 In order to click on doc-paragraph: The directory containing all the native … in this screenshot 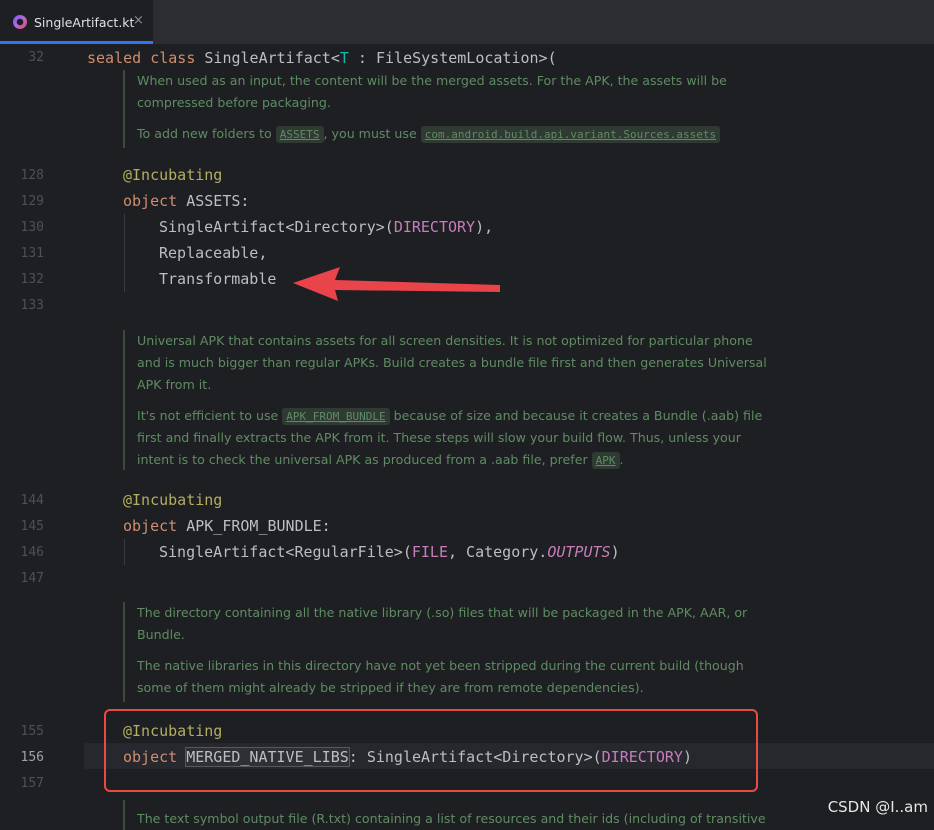, I will do `click(442, 623)`.